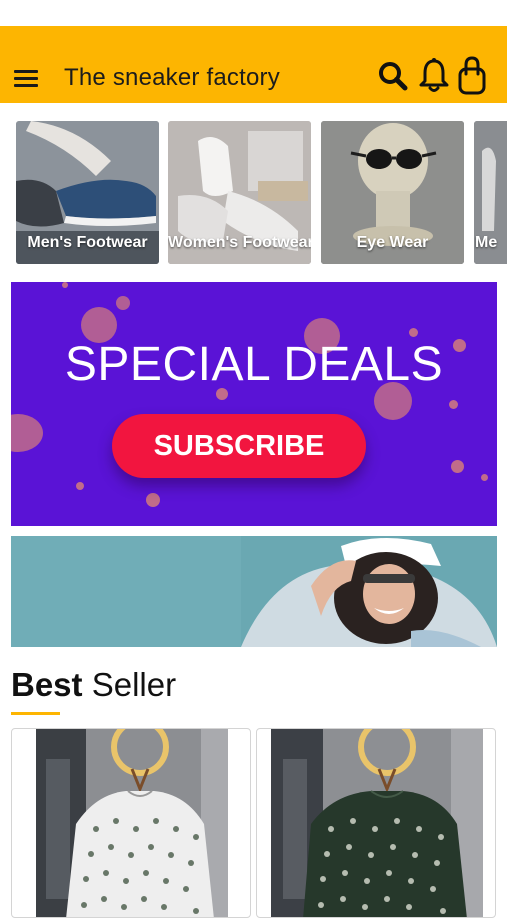 This screenshot has width=507, height=918. I want to click on category-card-partial: Me, so click(490, 192).